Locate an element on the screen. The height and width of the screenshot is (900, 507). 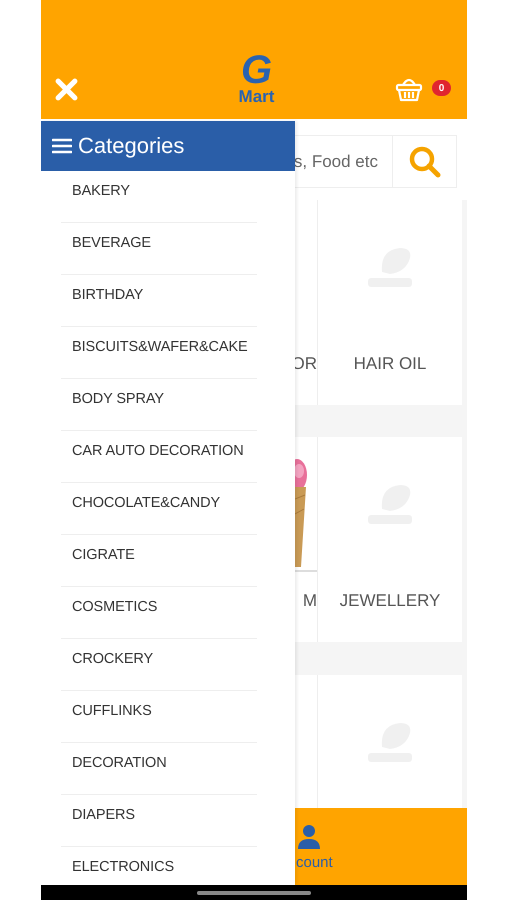
category-item: CAR AUTO DECORATION is located at coordinates (159, 457).